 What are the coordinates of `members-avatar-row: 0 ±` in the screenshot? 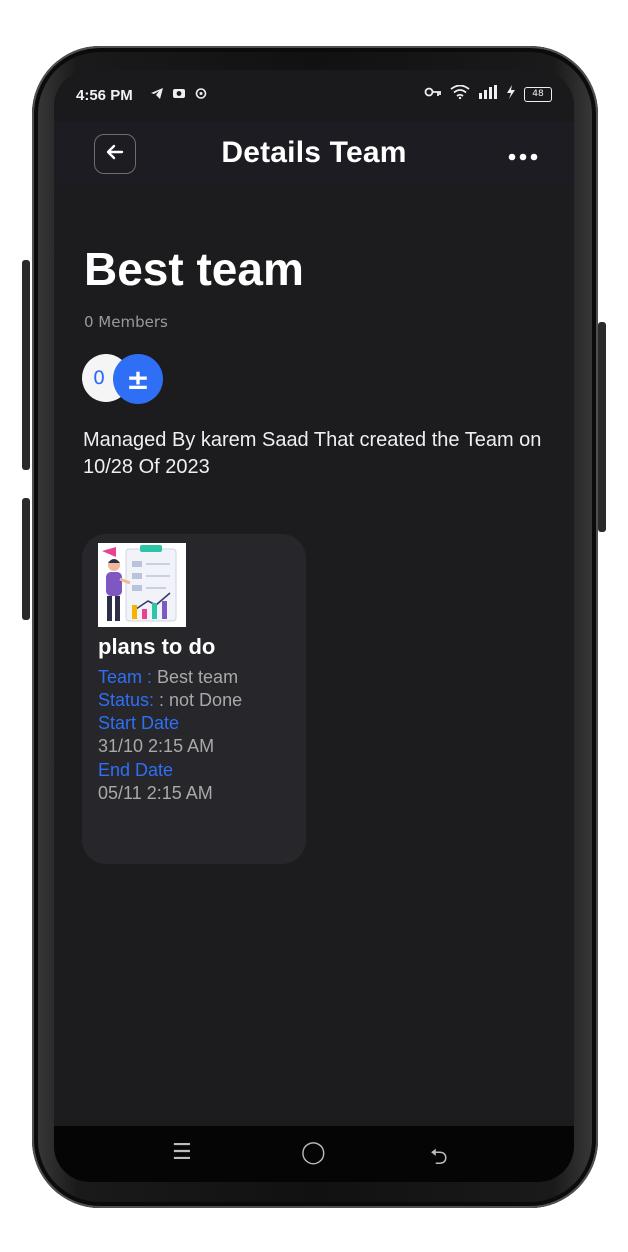 It's located at (127, 379).